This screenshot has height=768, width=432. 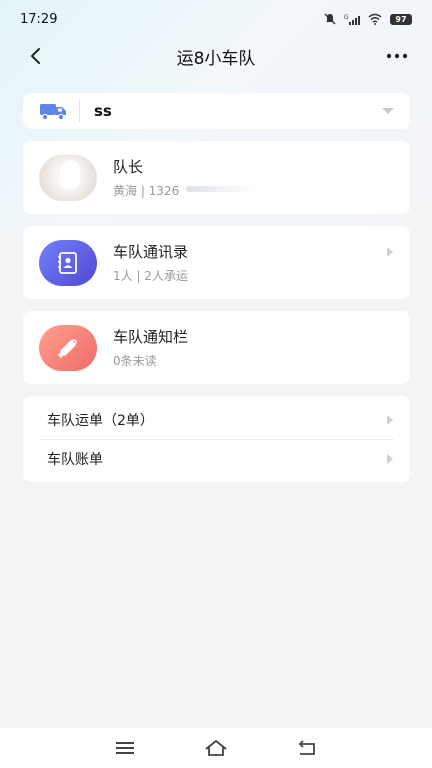 I want to click on battery-indicator: 97, so click(x=401, y=19).